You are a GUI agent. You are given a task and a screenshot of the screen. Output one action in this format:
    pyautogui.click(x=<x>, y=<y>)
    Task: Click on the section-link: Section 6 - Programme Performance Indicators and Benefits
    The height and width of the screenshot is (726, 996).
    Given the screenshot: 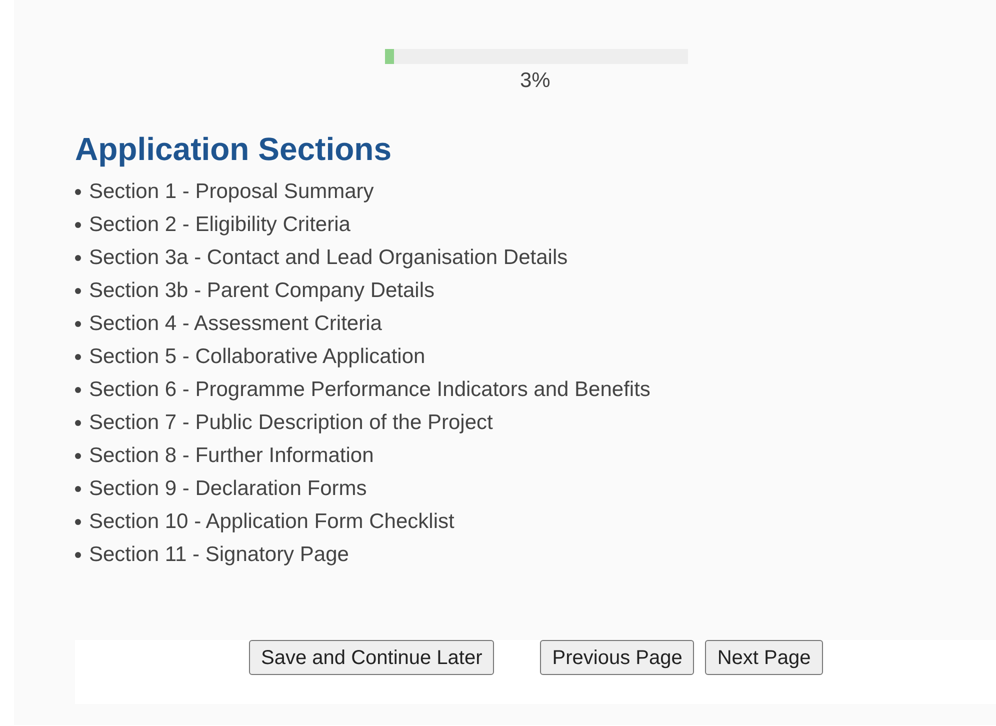 What is the action you would take?
    pyautogui.click(x=369, y=390)
    